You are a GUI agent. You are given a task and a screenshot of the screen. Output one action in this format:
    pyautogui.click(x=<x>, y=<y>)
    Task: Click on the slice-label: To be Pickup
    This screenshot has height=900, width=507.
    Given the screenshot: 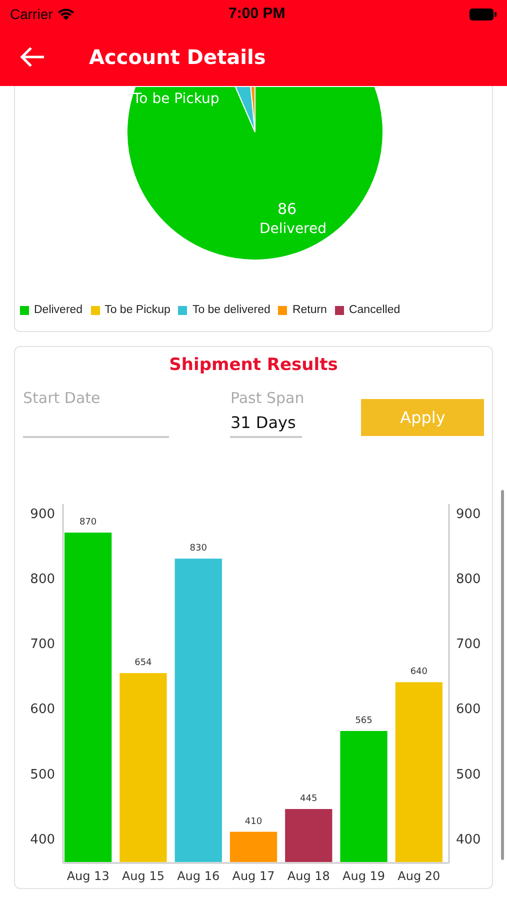 What is the action you would take?
    pyautogui.click(x=176, y=99)
    